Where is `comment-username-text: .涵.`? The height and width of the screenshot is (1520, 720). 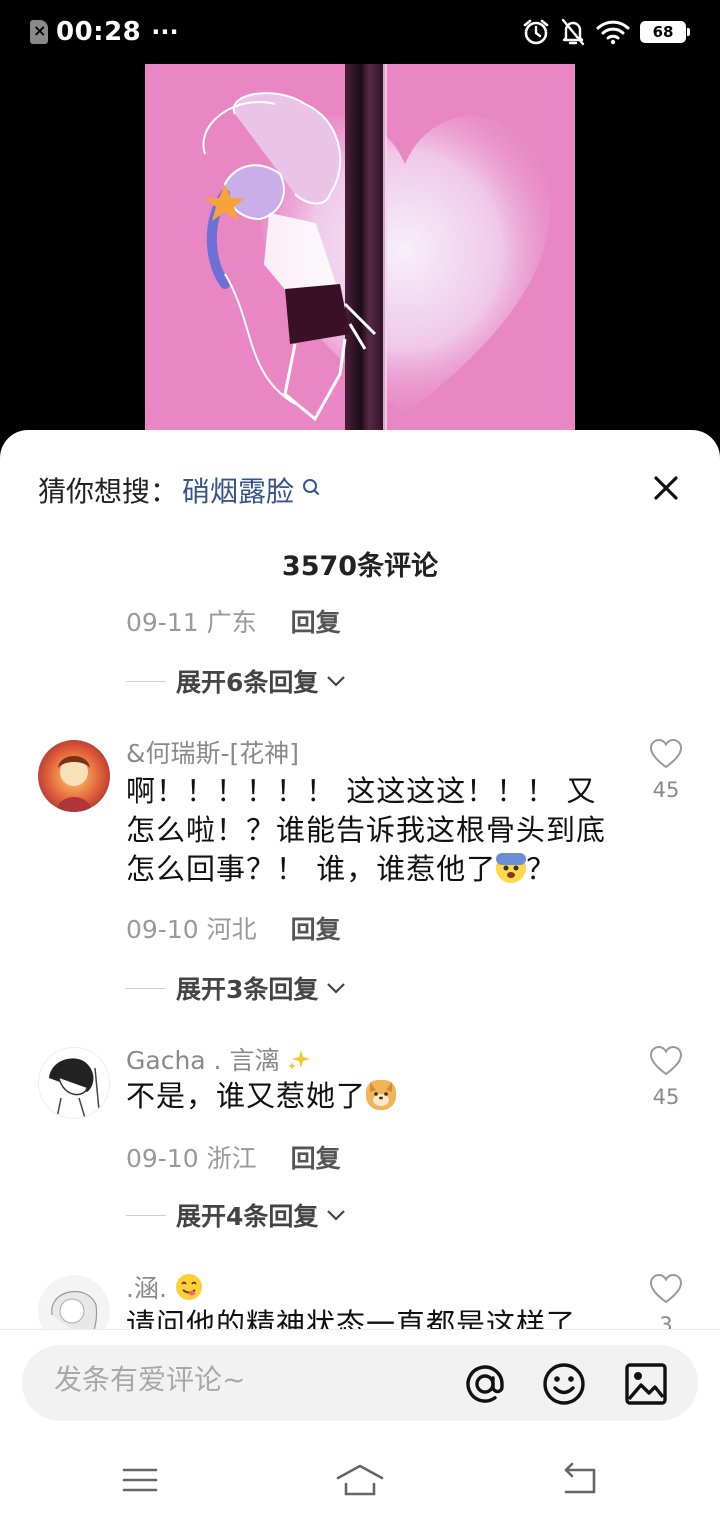
comment-username-text: .涵. is located at coordinates (146, 1288).